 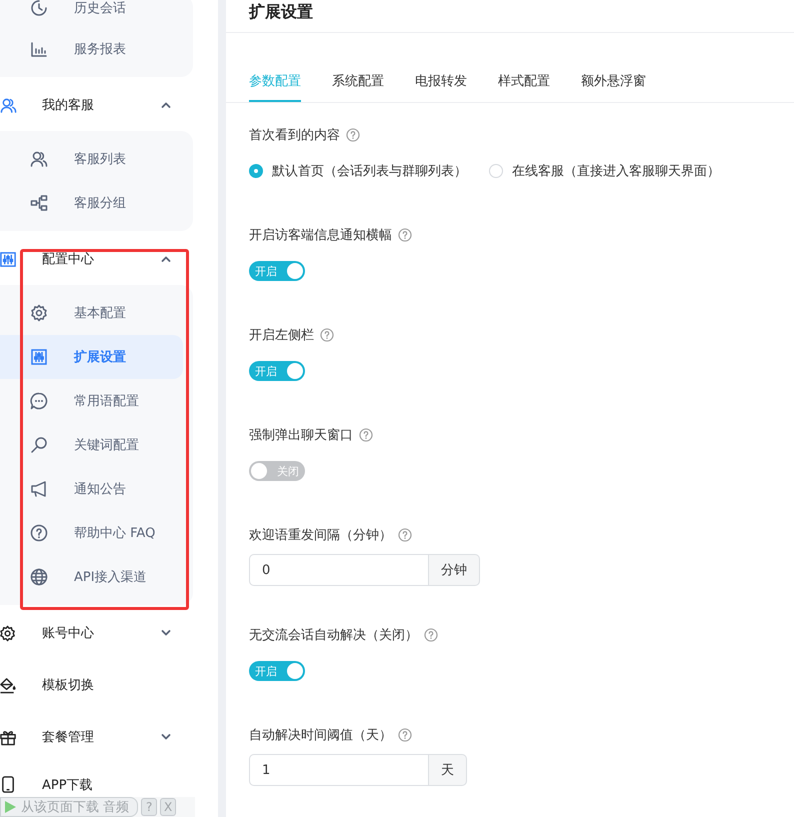 What do you see at coordinates (441, 81) in the screenshot?
I see `tab: 电报转发` at bounding box center [441, 81].